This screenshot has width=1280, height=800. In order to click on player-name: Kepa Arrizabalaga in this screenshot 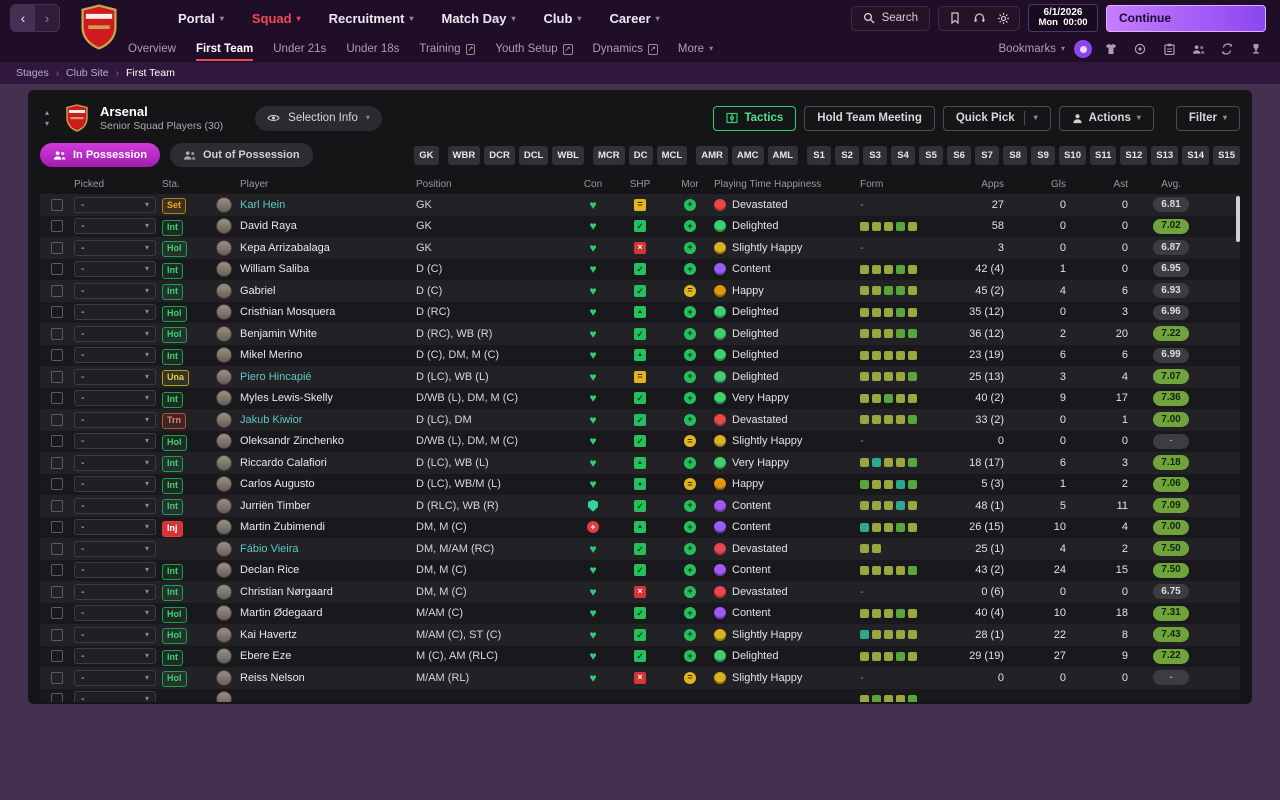, I will do `click(328, 248)`.